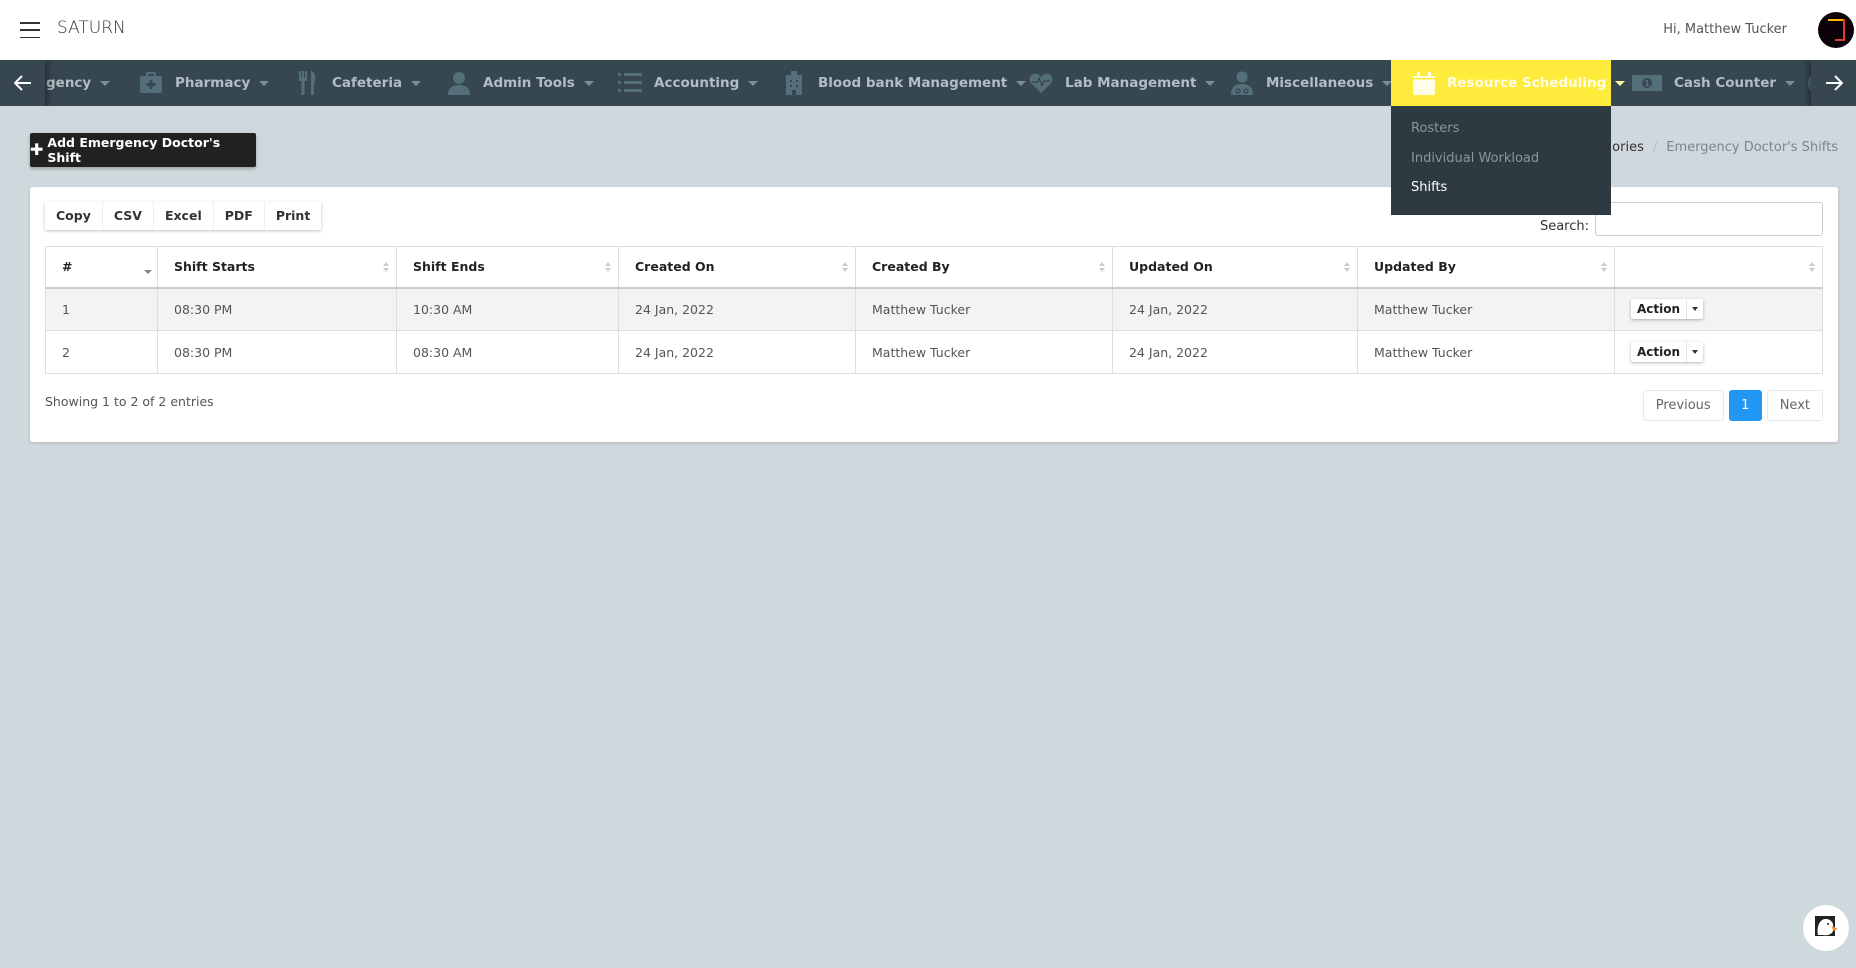  What do you see at coordinates (1242, 83) in the screenshot?
I see `user-md-icon` at bounding box center [1242, 83].